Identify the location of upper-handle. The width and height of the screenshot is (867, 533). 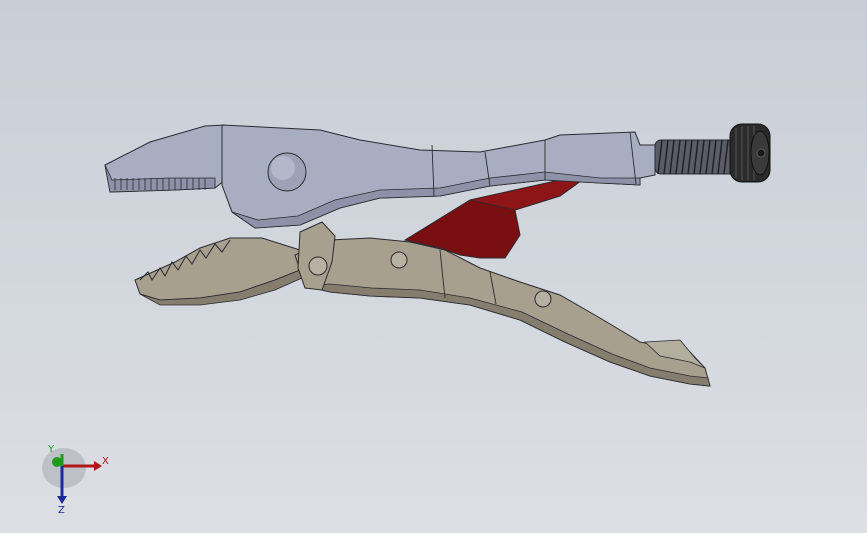
(380, 176).